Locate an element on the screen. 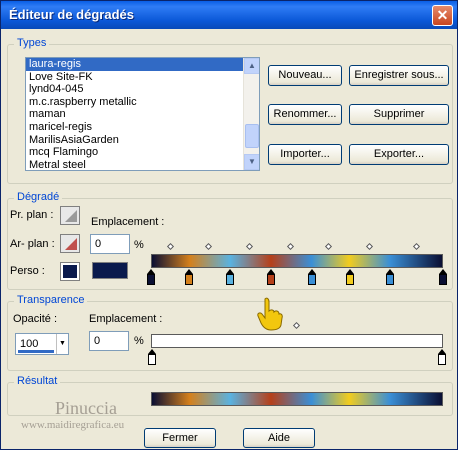 Image resolution: width=458 pixels, height=450 pixels. list-item: maricel-regis is located at coordinates (142, 127).